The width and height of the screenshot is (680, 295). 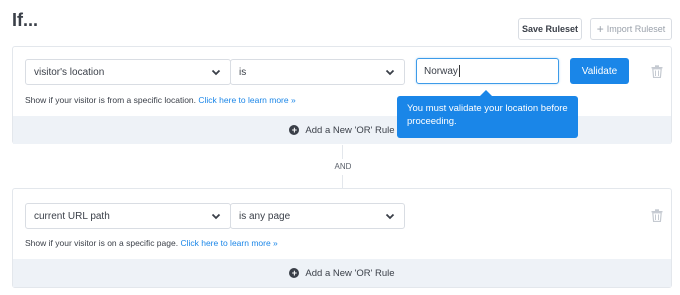 I want to click on operator-select-value: is, so click(x=243, y=72).